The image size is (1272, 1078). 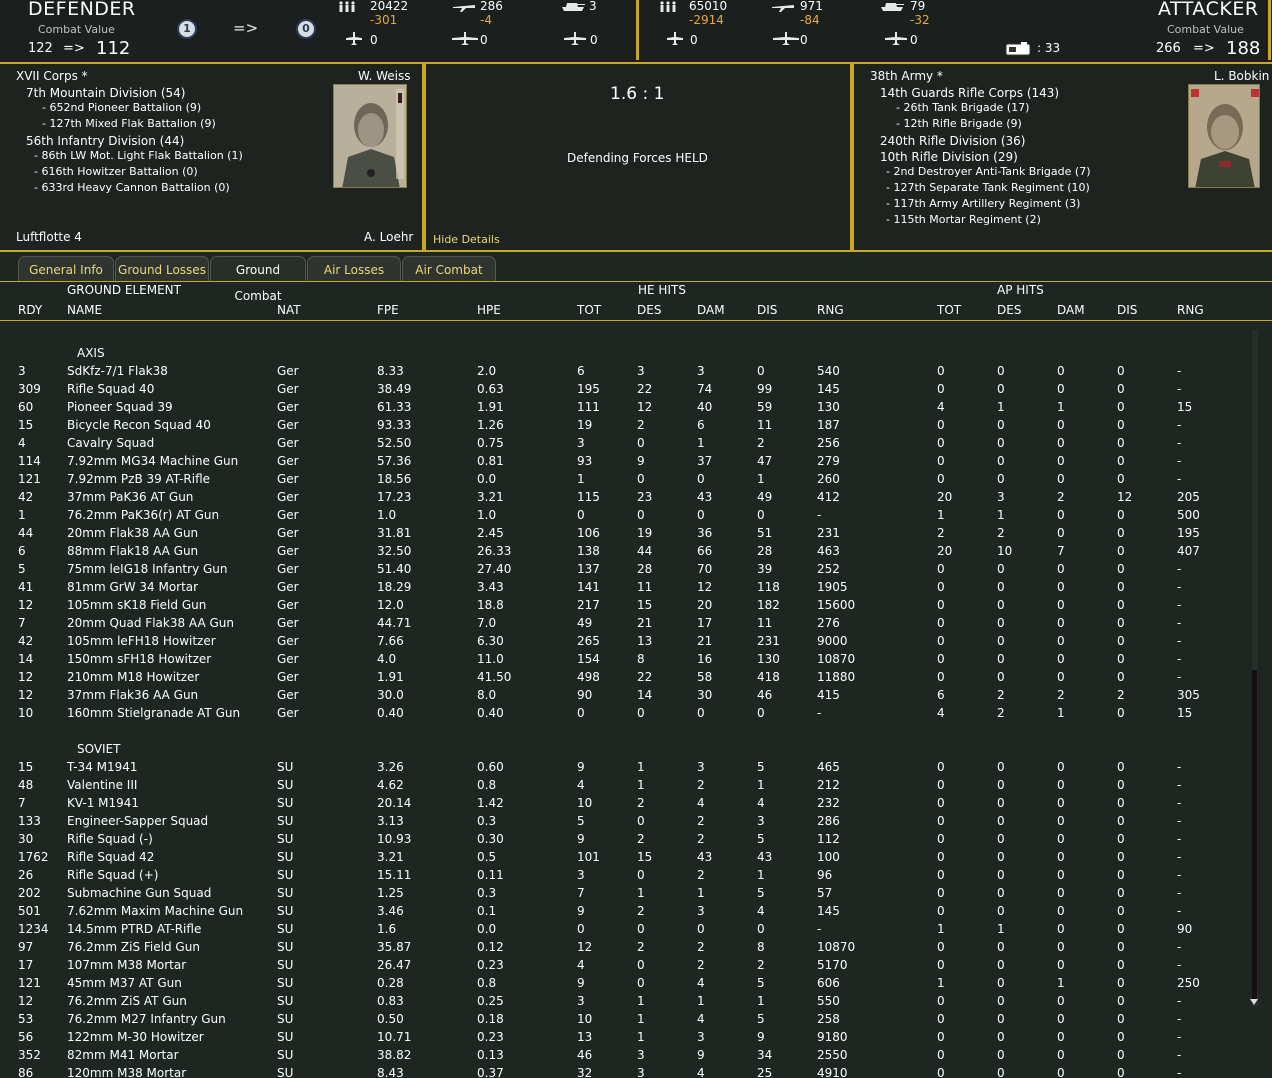 I want to click on table-row: 3 SdKfz-7/1 Flak38 Ger 8.33 2.0 6 3 3 0 540 0 0 0 0 -, so click(x=618, y=371).